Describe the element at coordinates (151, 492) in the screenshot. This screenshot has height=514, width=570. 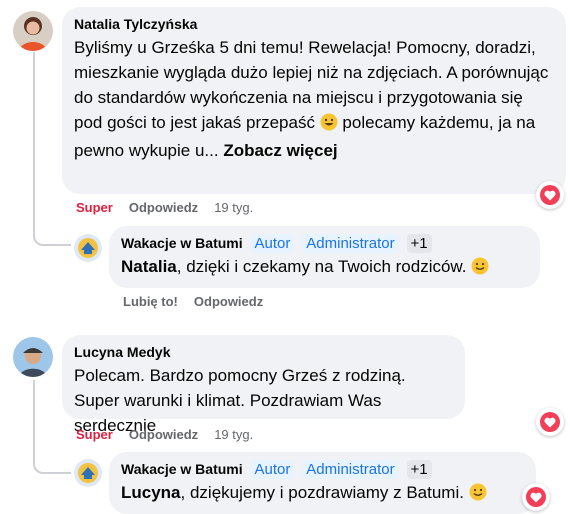
I see `mention-link: Lucyna` at that location.